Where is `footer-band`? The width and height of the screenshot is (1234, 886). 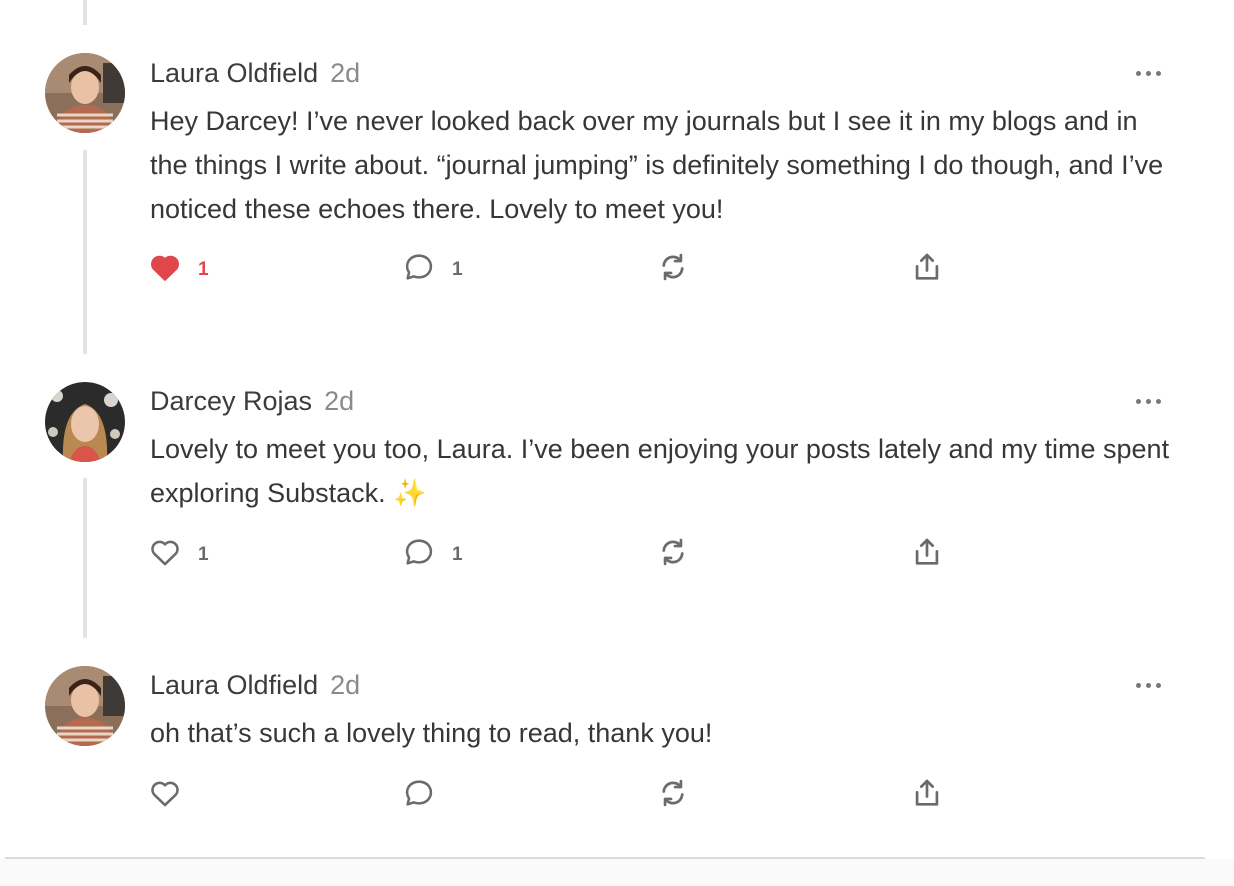 footer-band is located at coordinates (617, 872).